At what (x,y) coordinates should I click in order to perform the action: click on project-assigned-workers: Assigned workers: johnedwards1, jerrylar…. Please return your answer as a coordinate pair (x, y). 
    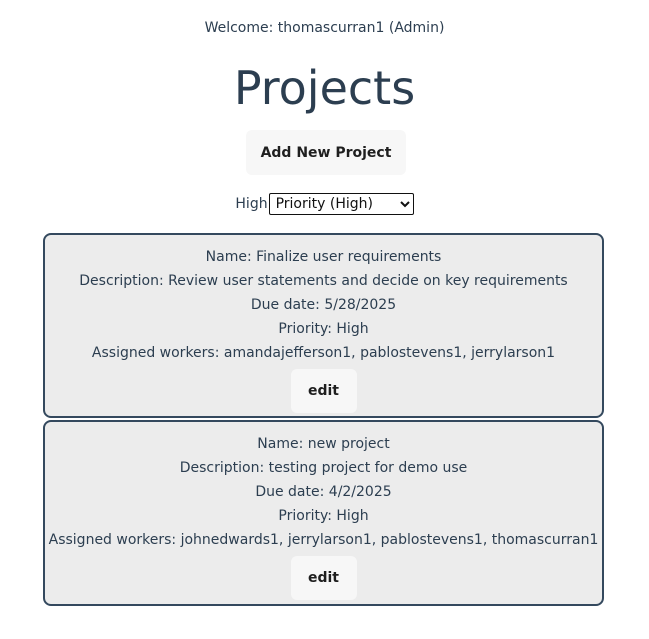
    Looking at the image, I should click on (323, 540).